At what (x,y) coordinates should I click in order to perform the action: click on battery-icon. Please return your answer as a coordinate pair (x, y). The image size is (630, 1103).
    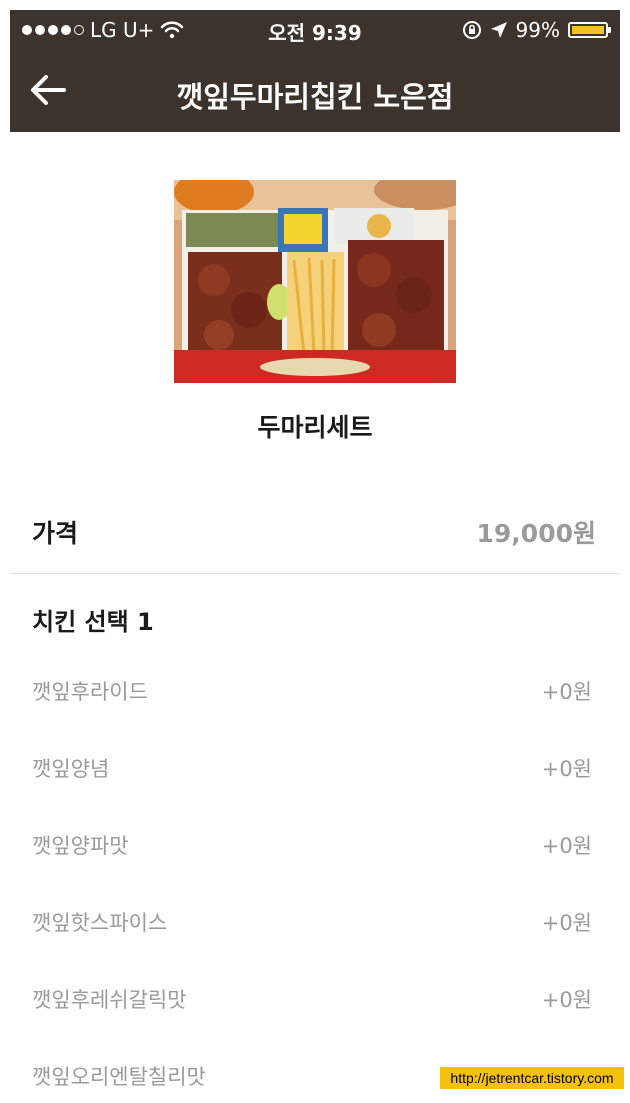
    Looking at the image, I should click on (589, 30).